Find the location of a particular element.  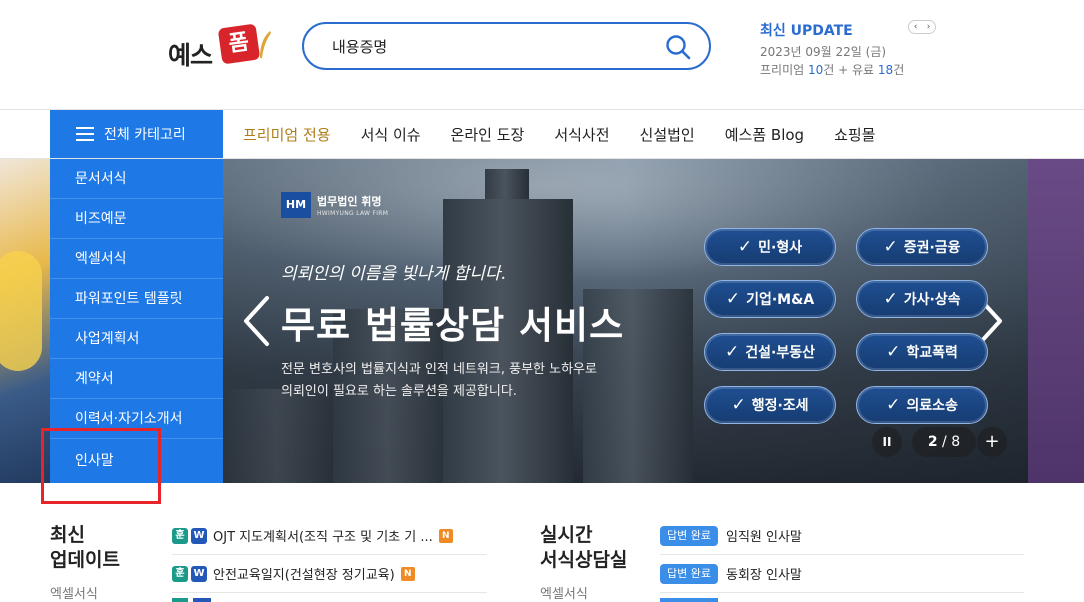

all-categories-button: 전체 카테고리 is located at coordinates (136, 134).